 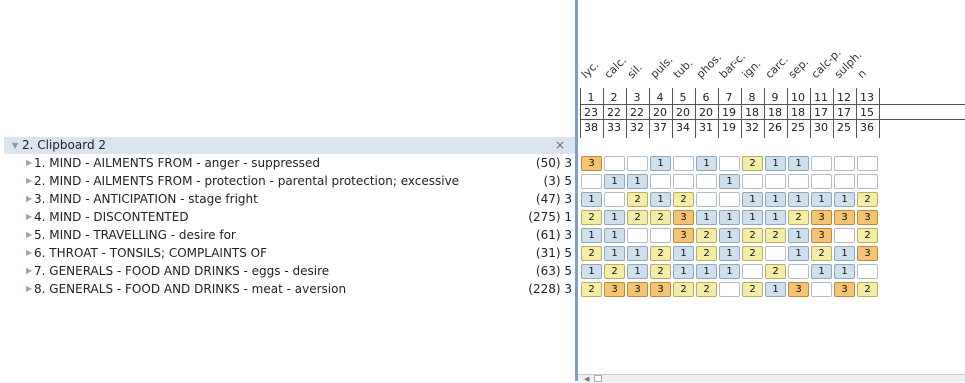 I want to click on remedy-abbr: puls., so click(x=662, y=67).